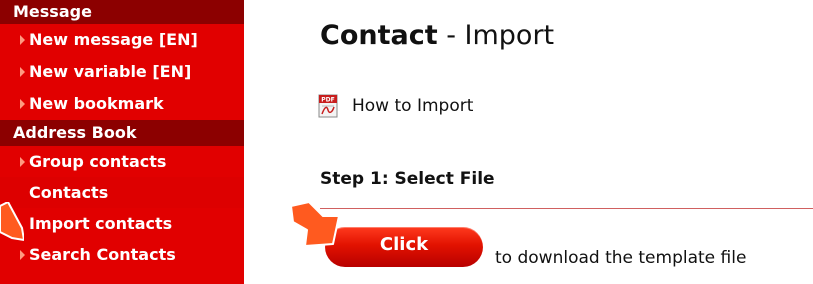  I want to click on sidebar-item-new-message: New message [EN], so click(122, 40).